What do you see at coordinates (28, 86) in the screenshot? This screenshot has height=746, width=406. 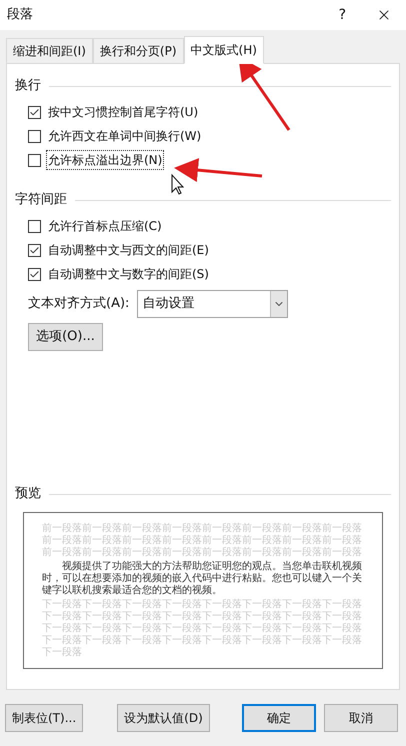 I see `section-title: 换行` at bounding box center [28, 86].